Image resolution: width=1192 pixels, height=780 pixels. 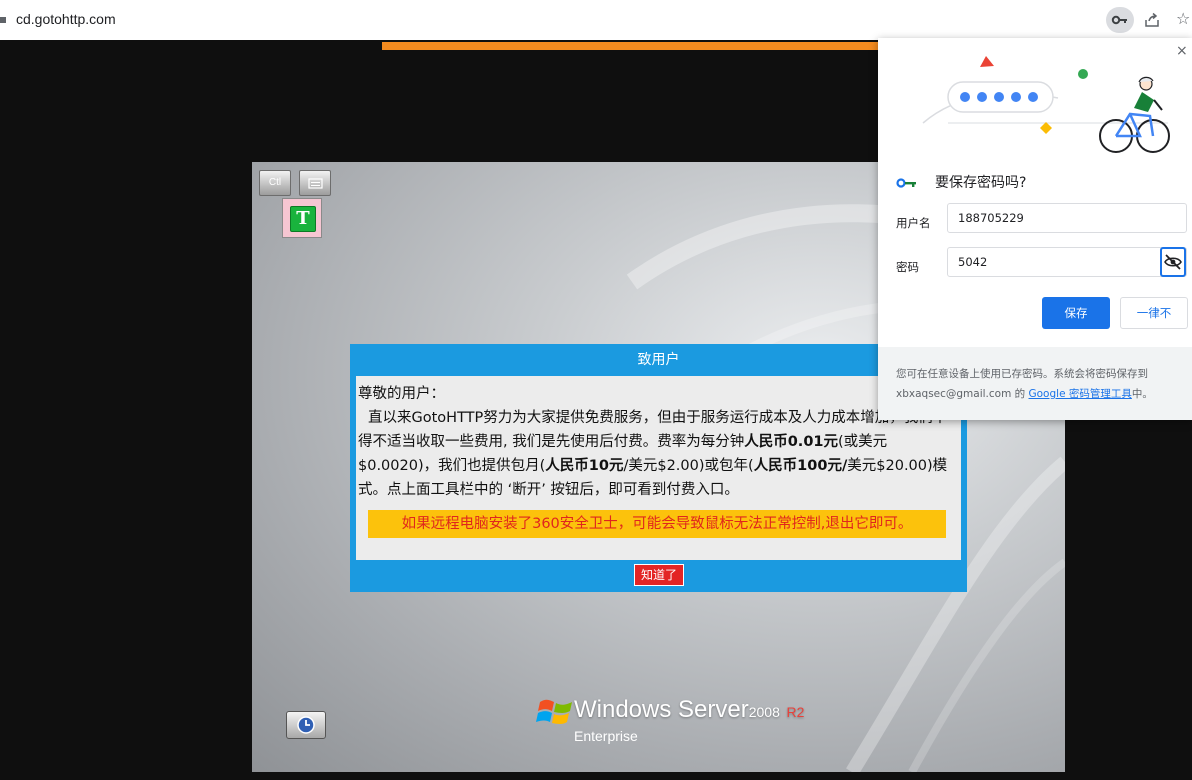 I want to click on windows-edition: Enterprise, so click(x=606, y=736).